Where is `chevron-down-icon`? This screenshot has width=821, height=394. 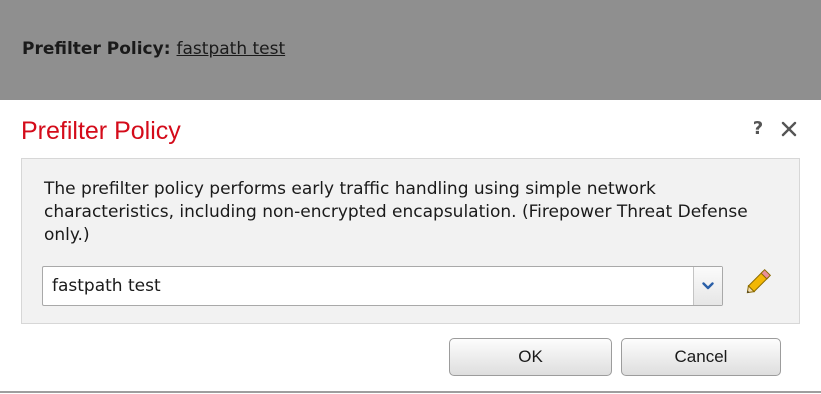 chevron-down-icon is located at coordinates (708, 286).